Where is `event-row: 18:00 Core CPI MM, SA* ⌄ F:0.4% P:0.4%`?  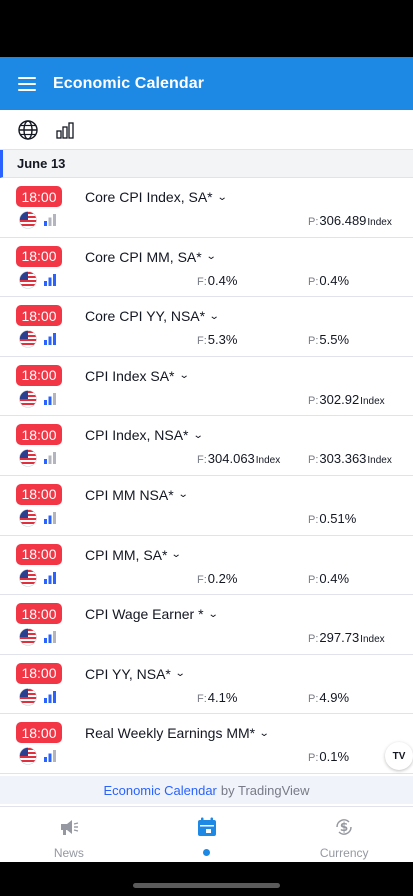 event-row: 18:00 Core CPI MM, SA* ⌄ F:0.4% P:0.4% is located at coordinates (206, 268).